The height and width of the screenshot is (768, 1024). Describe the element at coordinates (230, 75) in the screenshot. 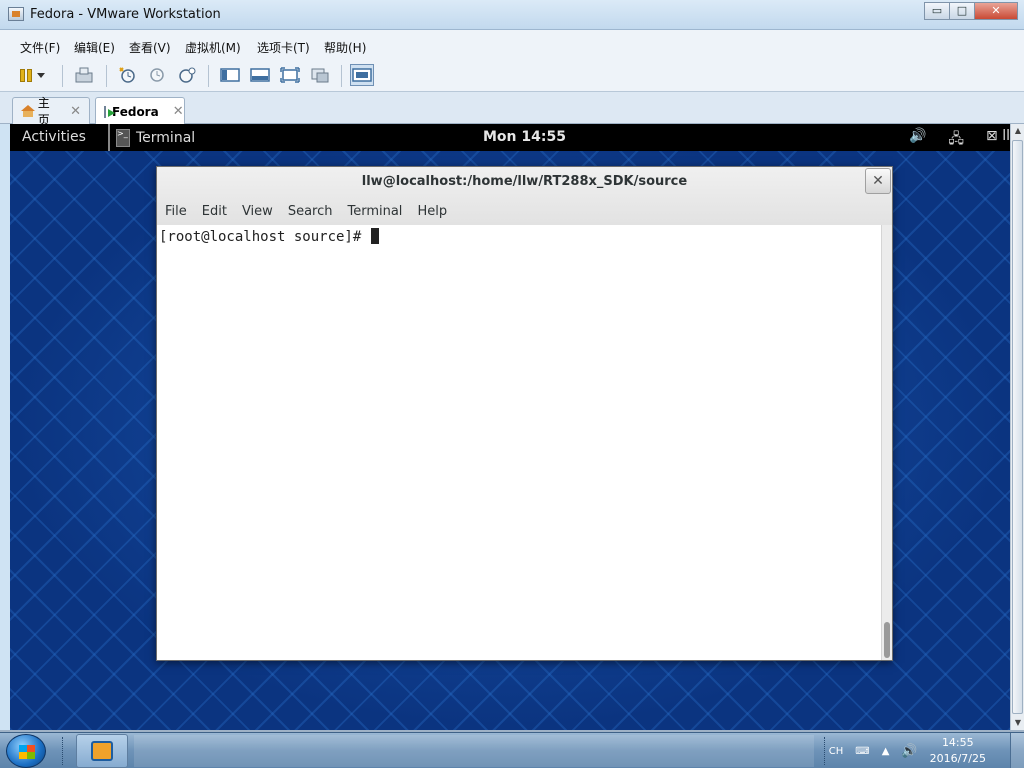

I see `console-view-icon` at that location.